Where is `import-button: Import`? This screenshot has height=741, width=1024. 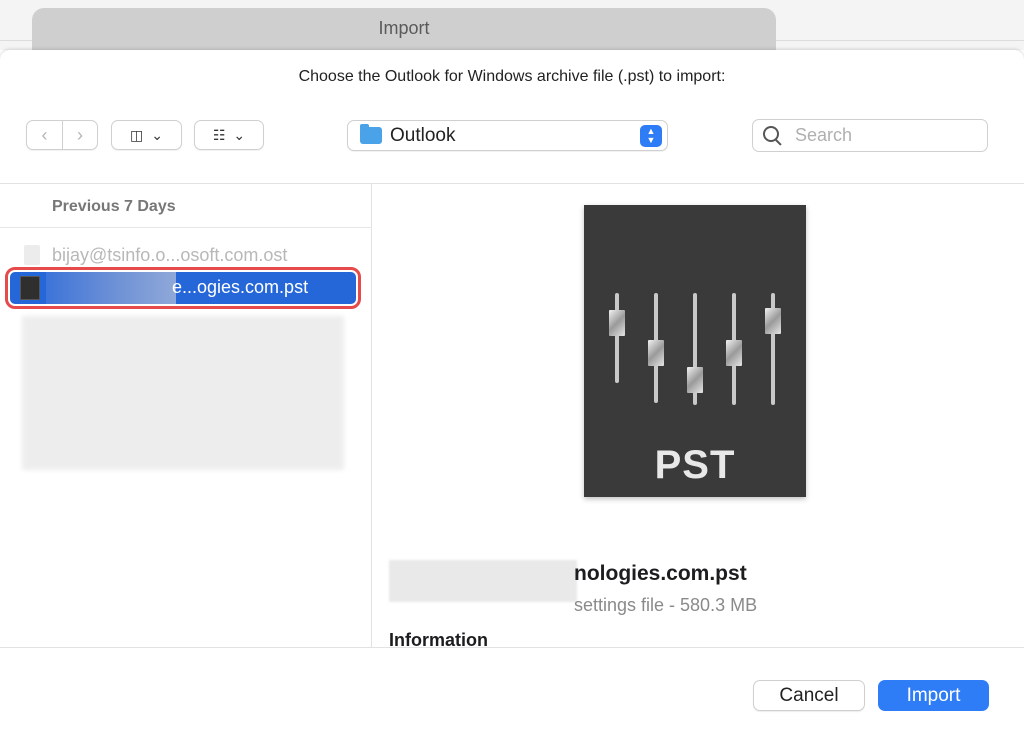
import-button: Import is located at coordinates (933, 695).